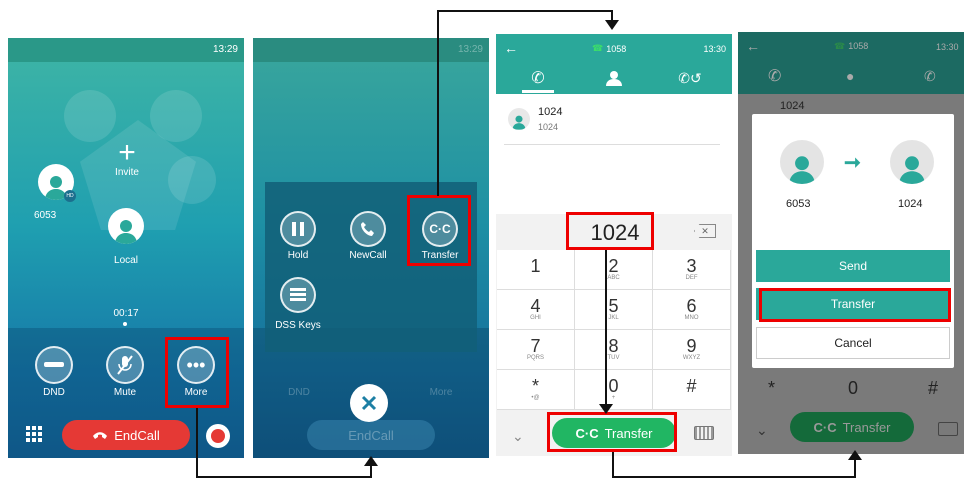  Describe the element at coordinates (690, 80) in the screenshot. I see `tab-history: ✆↺` at that location.